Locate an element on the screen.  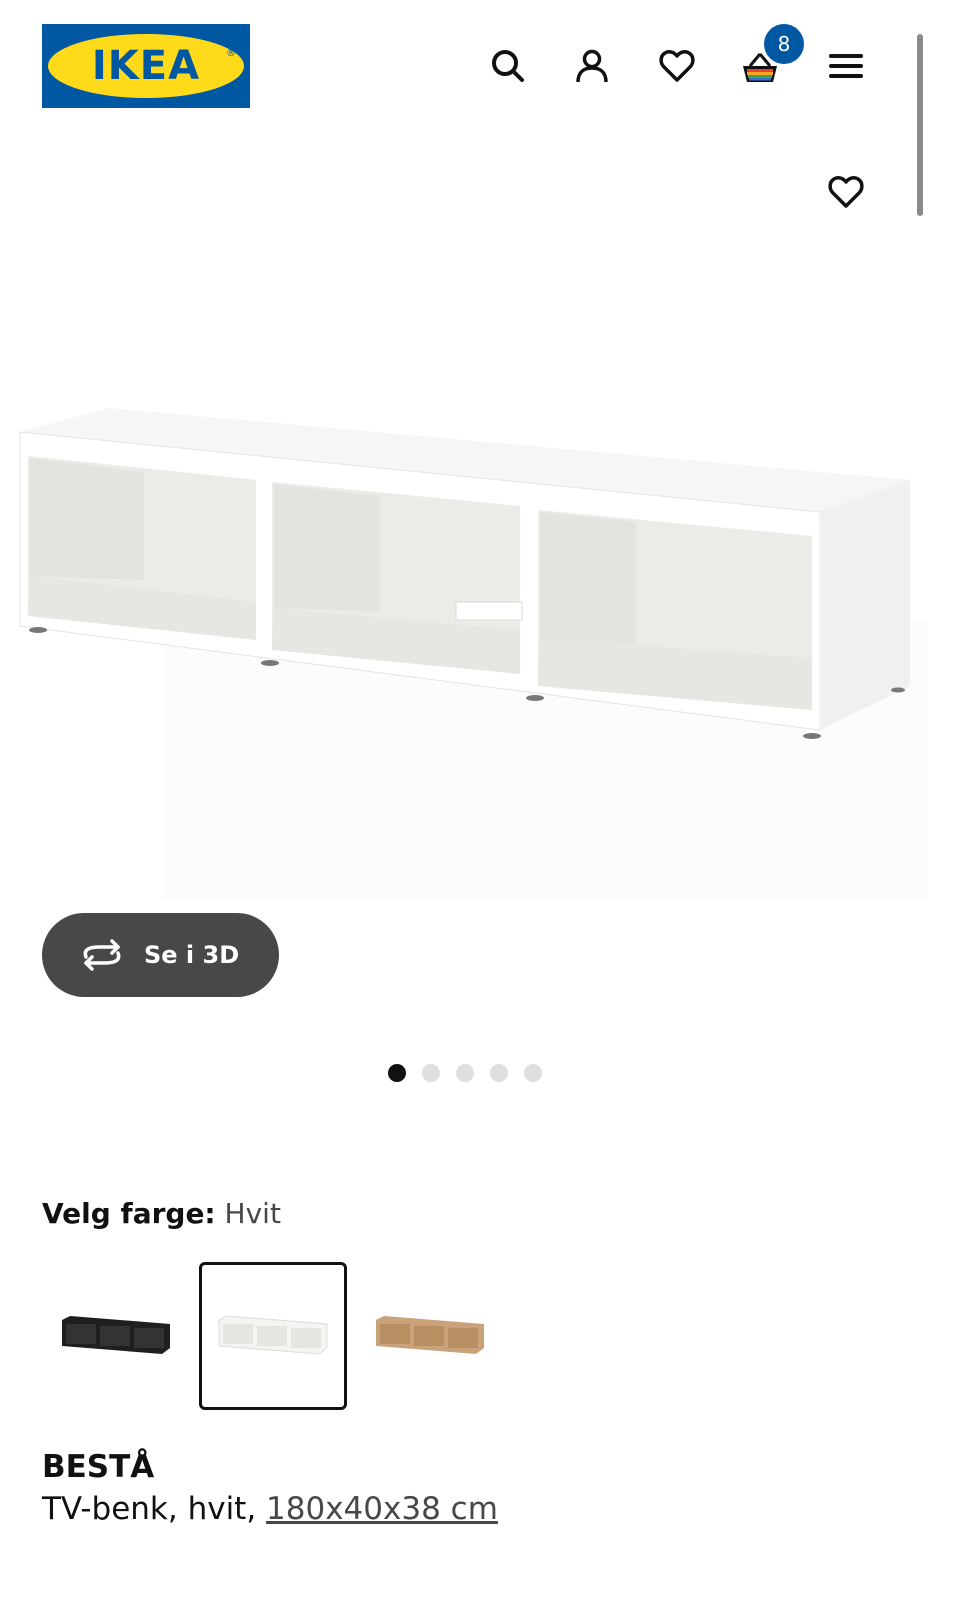
swatch-white-image is located at coordinates (273, 1335).